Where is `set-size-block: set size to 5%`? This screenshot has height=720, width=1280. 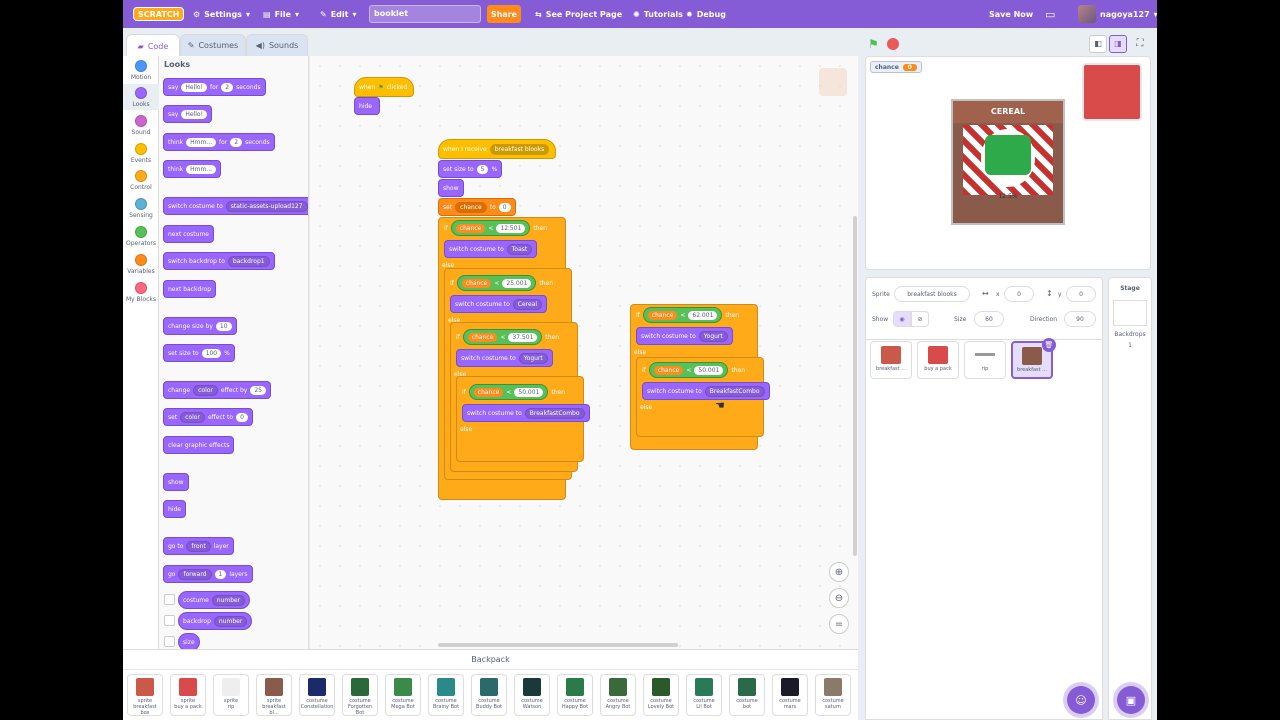 set-size-block: set size to 5% is located at coordinates (470, 169).